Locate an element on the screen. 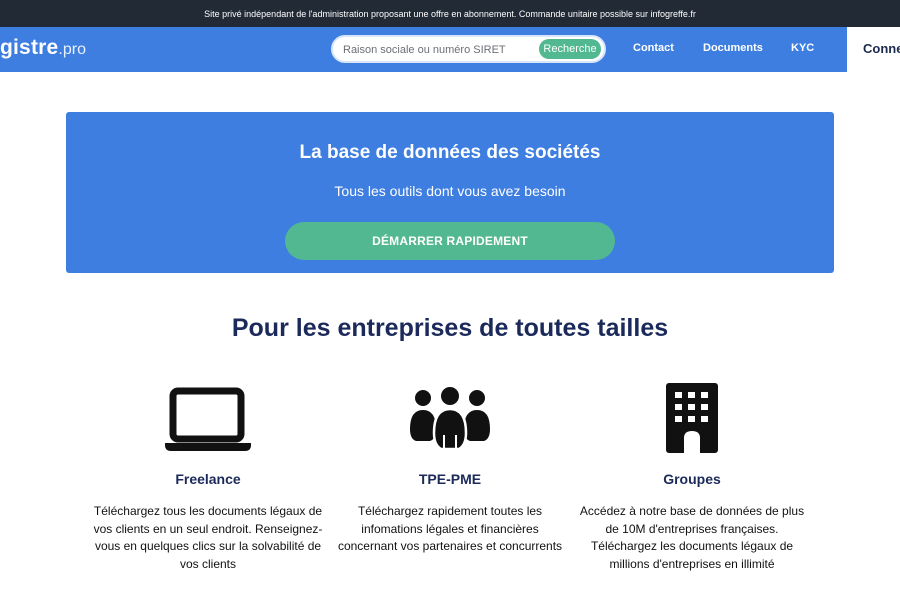  building-icon is located at coordinates (692, 418).